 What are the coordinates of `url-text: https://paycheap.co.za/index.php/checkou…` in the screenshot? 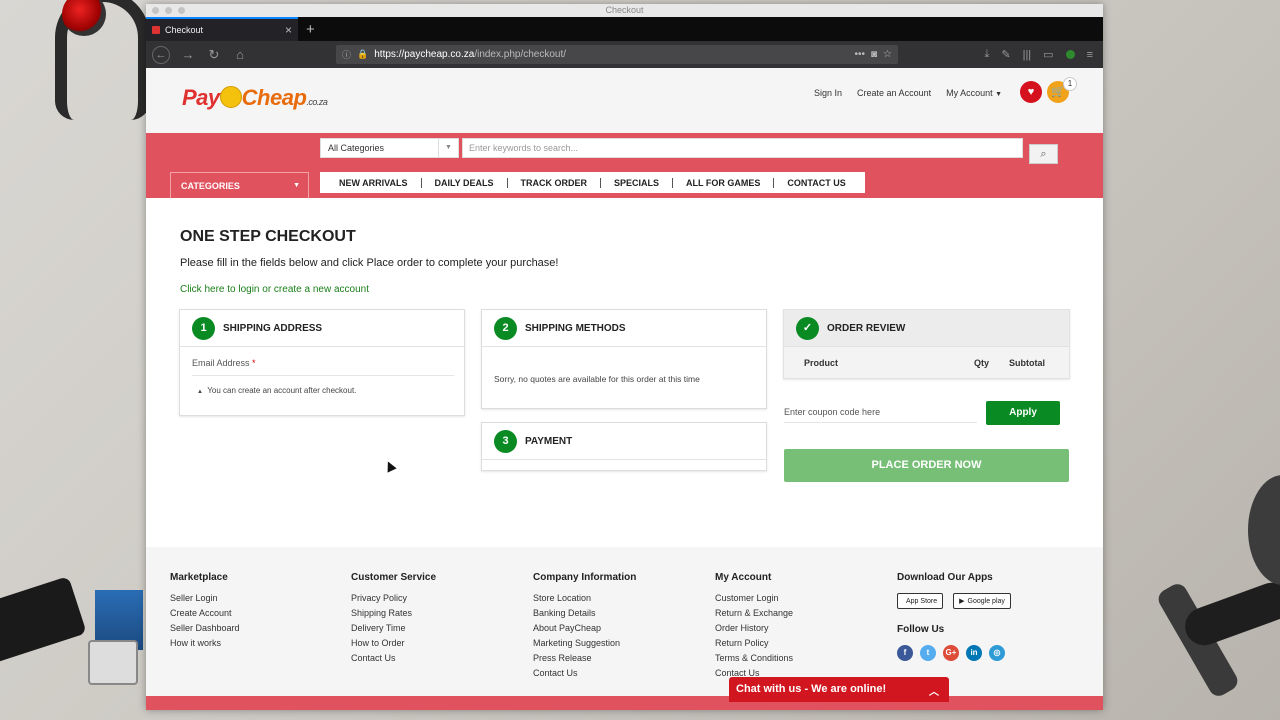 It's located at (611, 54).